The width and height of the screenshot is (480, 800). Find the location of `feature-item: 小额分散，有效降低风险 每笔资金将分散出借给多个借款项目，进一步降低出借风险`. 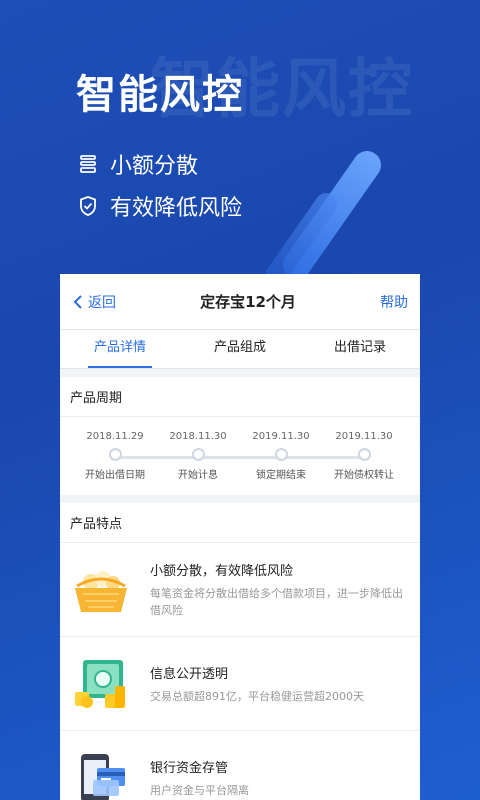

feature-item: 小额分散，有效降低风险 每笔资金将分散出借给多个借款项目，进一步降低出借风险 is located at coordinates (240, 590).